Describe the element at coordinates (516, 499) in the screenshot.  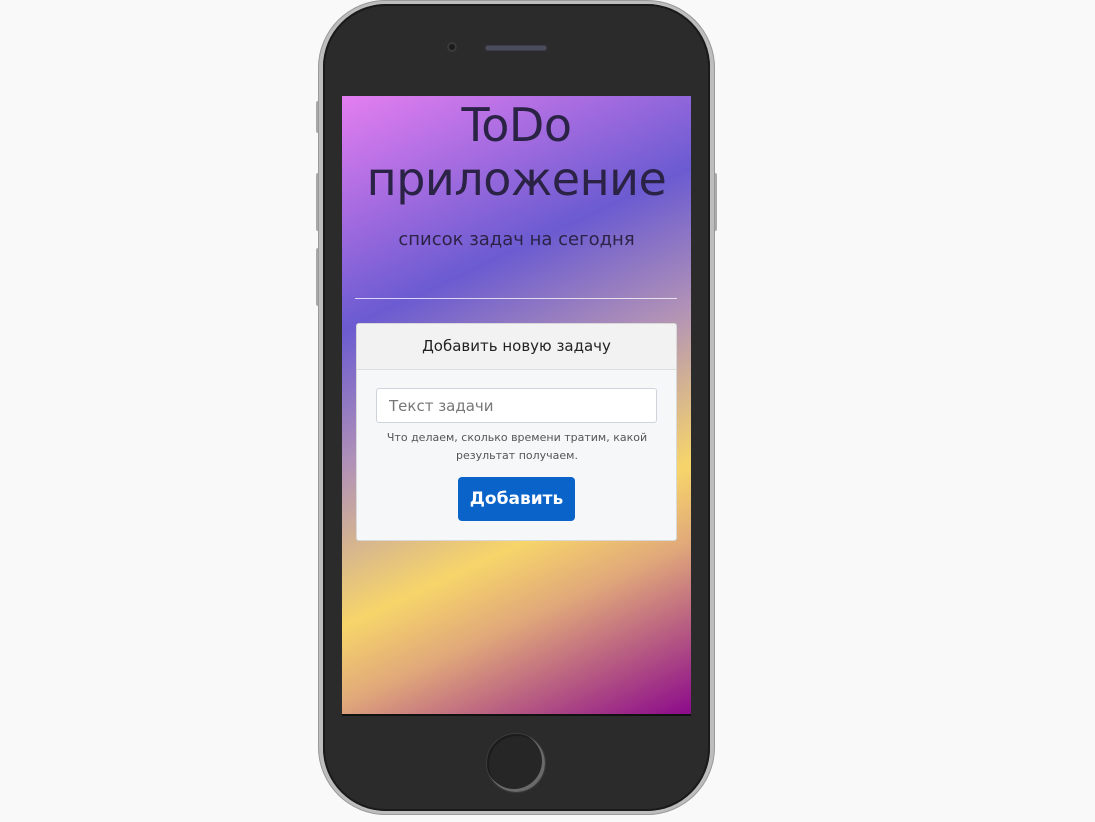
I see `add-task-button: Добавить` at that location.